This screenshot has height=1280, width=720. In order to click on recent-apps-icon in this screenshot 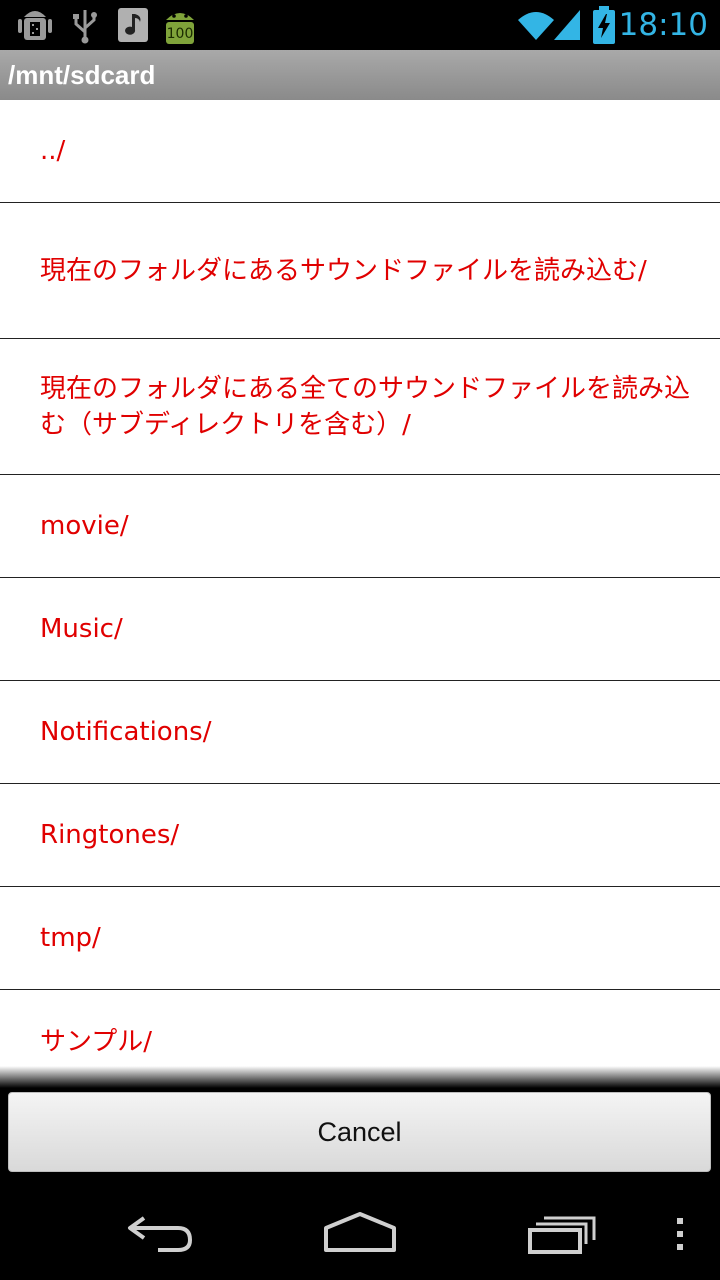, I will do `click(562, 1232)`.